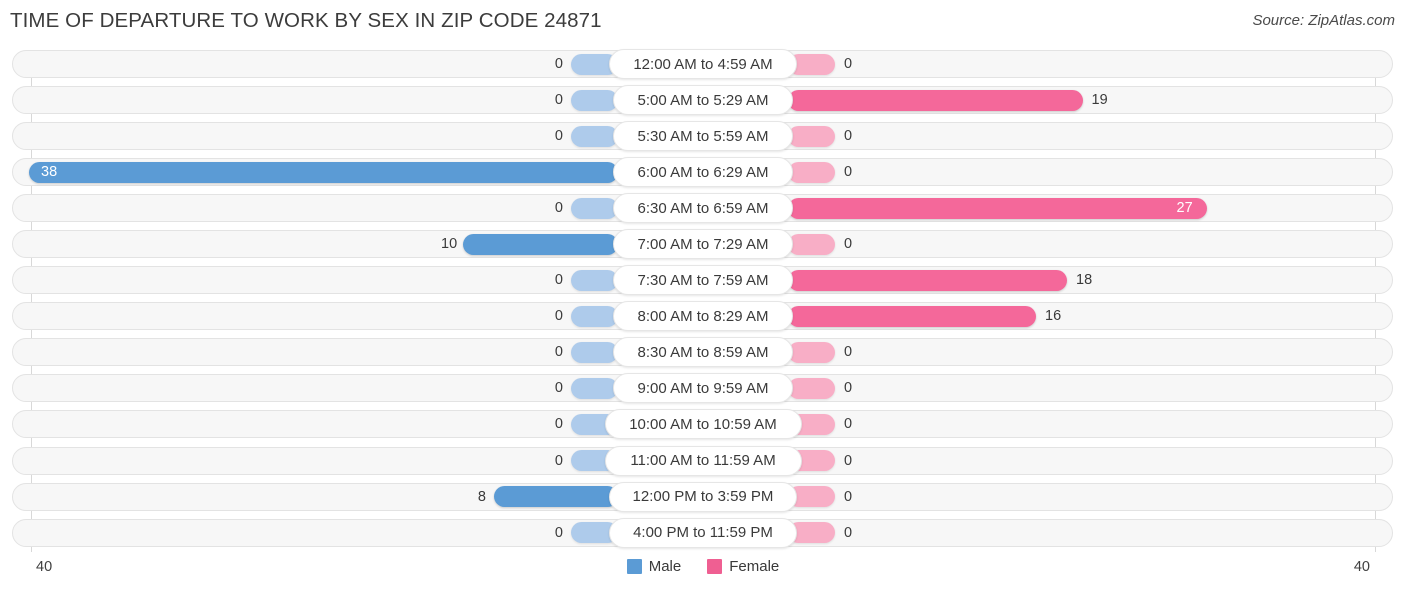 This screenshot has width=1406, height=595. I want to click on category-label: 7:30 AM to 7:59 AM, so click(703, 280).